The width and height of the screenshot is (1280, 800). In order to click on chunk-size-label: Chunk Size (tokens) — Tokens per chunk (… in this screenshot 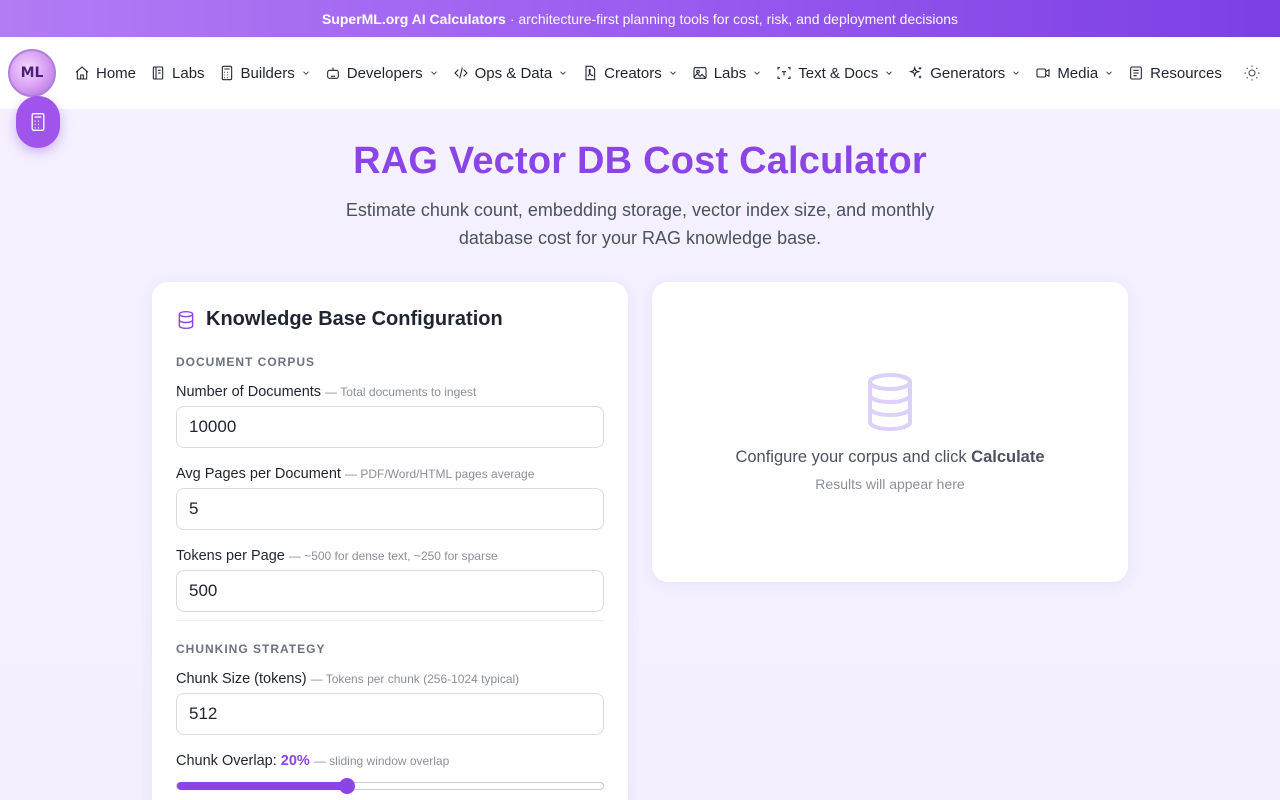, I will do `click(347, 679)`.